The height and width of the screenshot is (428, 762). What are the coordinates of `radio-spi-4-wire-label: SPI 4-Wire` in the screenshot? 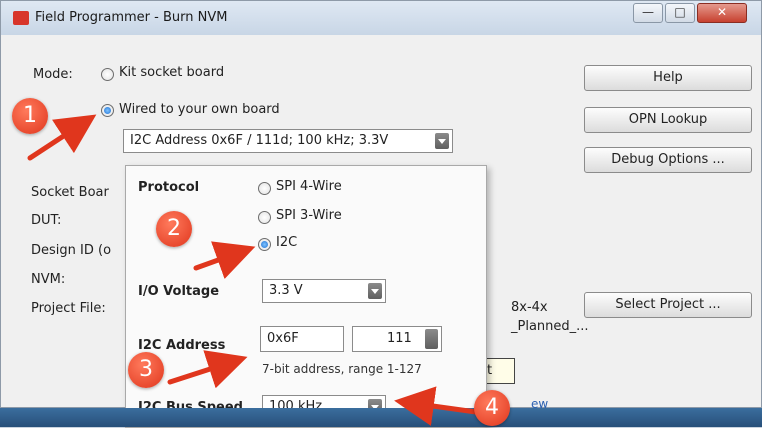 It's located at (309, 186).